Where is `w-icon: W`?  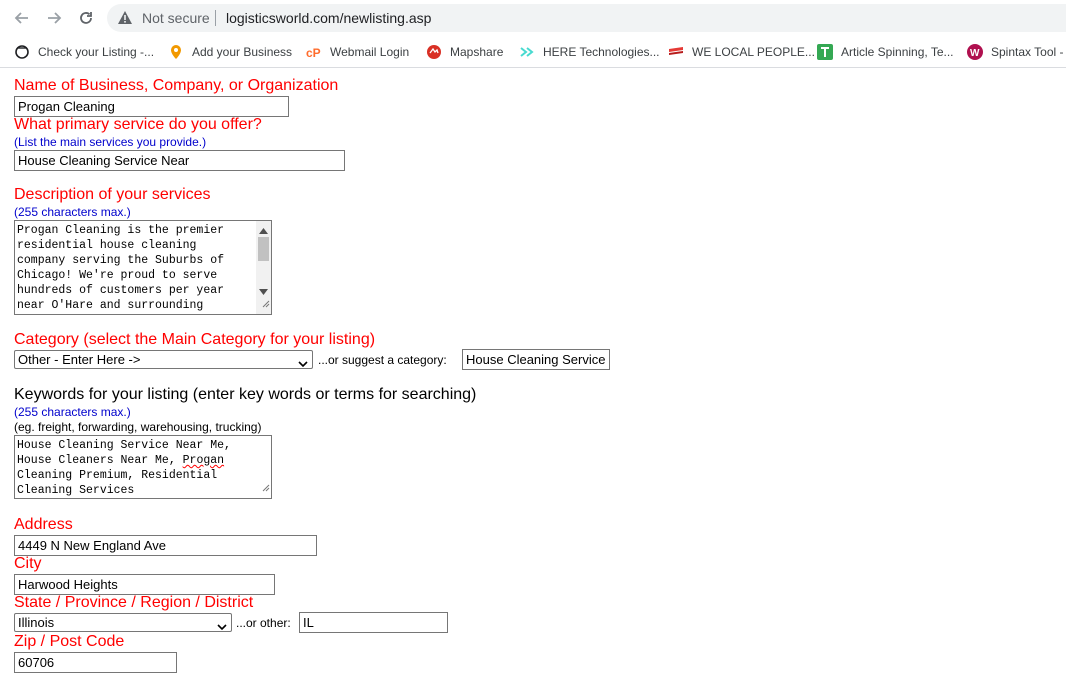 w-icon: W is located at coordinates (975, 52).